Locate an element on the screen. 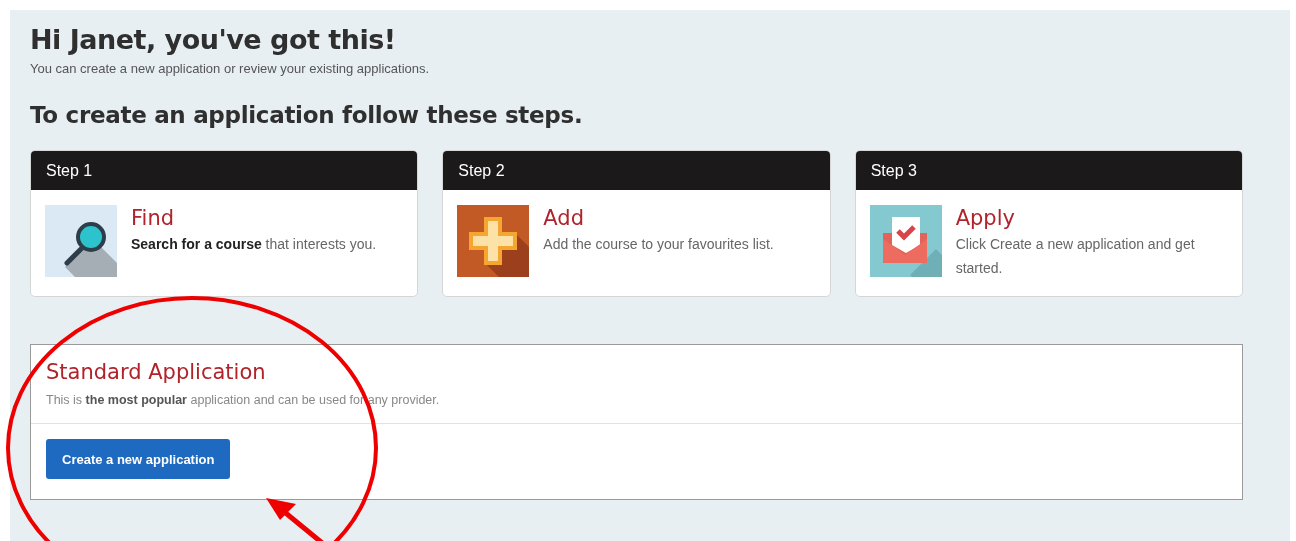 The width and height of the screenshot is (1296, 541). step-description: Add the course to your favourites list. is located at coordinates (658, 244).